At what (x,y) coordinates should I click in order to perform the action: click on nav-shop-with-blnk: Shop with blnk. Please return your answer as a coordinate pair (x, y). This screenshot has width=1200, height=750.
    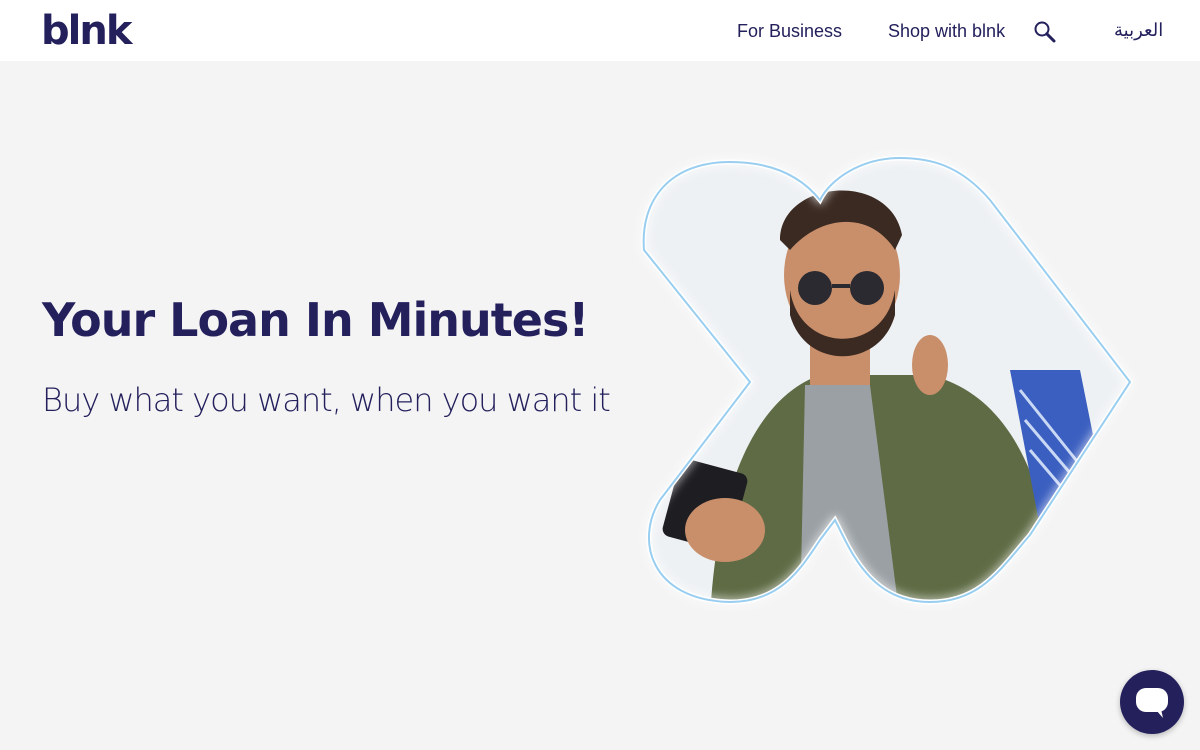
    Looking at the image, I should click on (946, 31).